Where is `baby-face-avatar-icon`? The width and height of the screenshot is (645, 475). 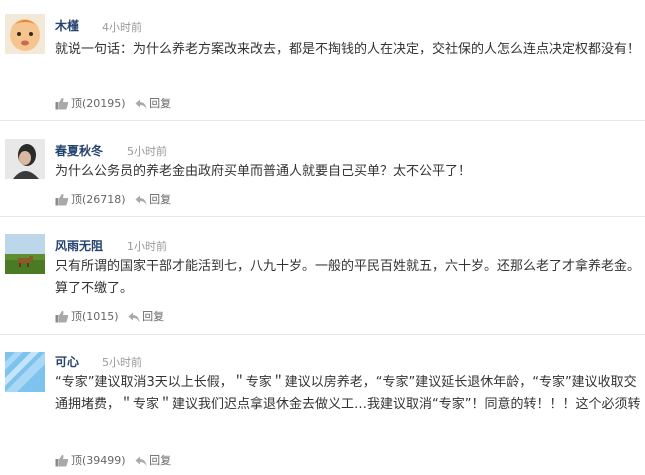 baby-face-avatar-icon is located at coordinates (25, 34).